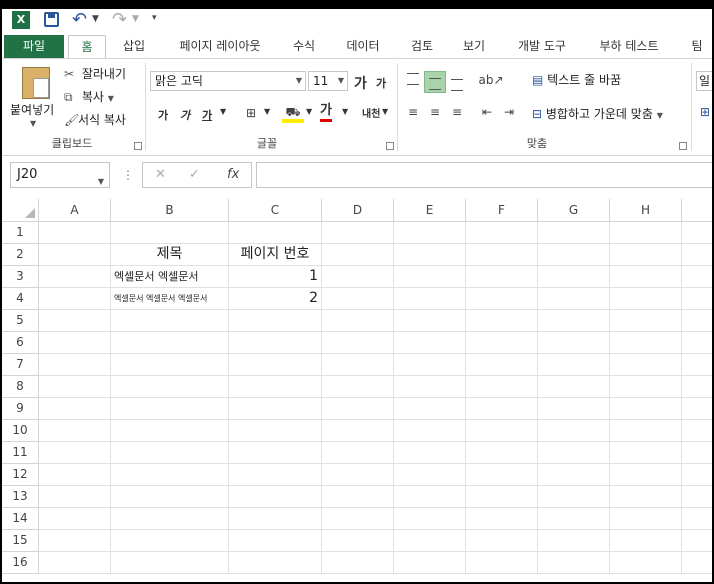 The height and width of the screenshot is (584, 714). Describe the element at coordinates (128, 175) in the screenshot. I see `more-icon: ⋮` at that location.